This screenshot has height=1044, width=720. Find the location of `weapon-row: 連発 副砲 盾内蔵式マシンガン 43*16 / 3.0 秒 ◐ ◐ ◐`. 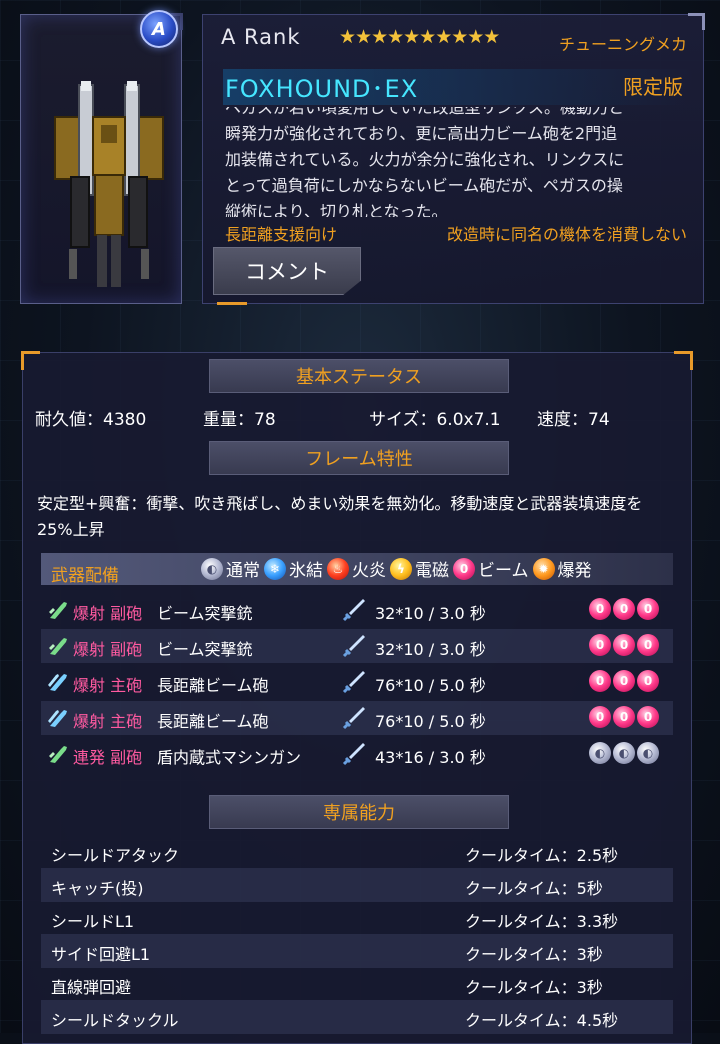

weapon-row: 連発 副砲 盾内蔵式マシンガン 43*16 / 3.0 秒 ◐ ◐ ◐ is located at coordinates (357, 754).